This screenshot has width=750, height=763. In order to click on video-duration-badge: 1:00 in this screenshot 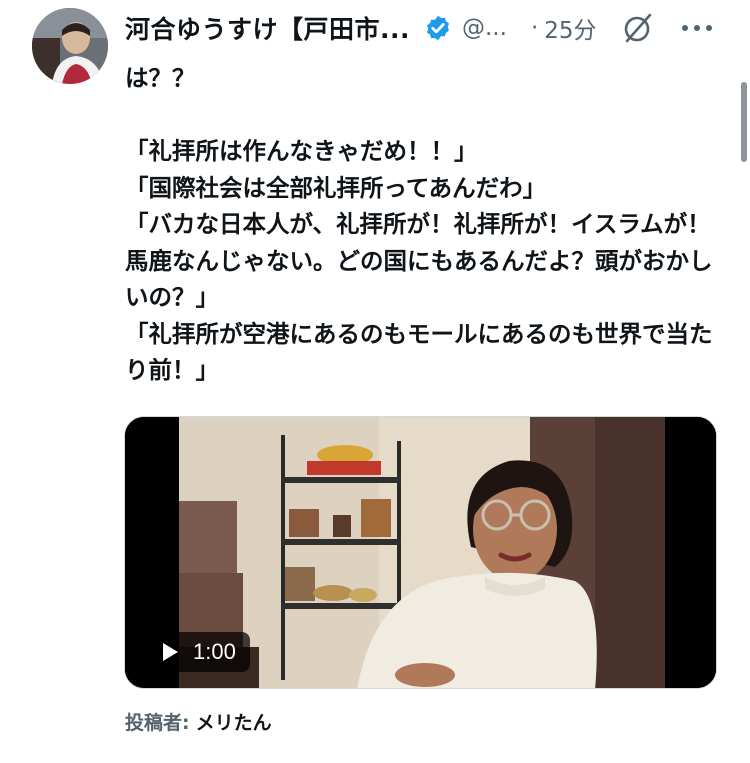, I will do `click(200, 652)`.